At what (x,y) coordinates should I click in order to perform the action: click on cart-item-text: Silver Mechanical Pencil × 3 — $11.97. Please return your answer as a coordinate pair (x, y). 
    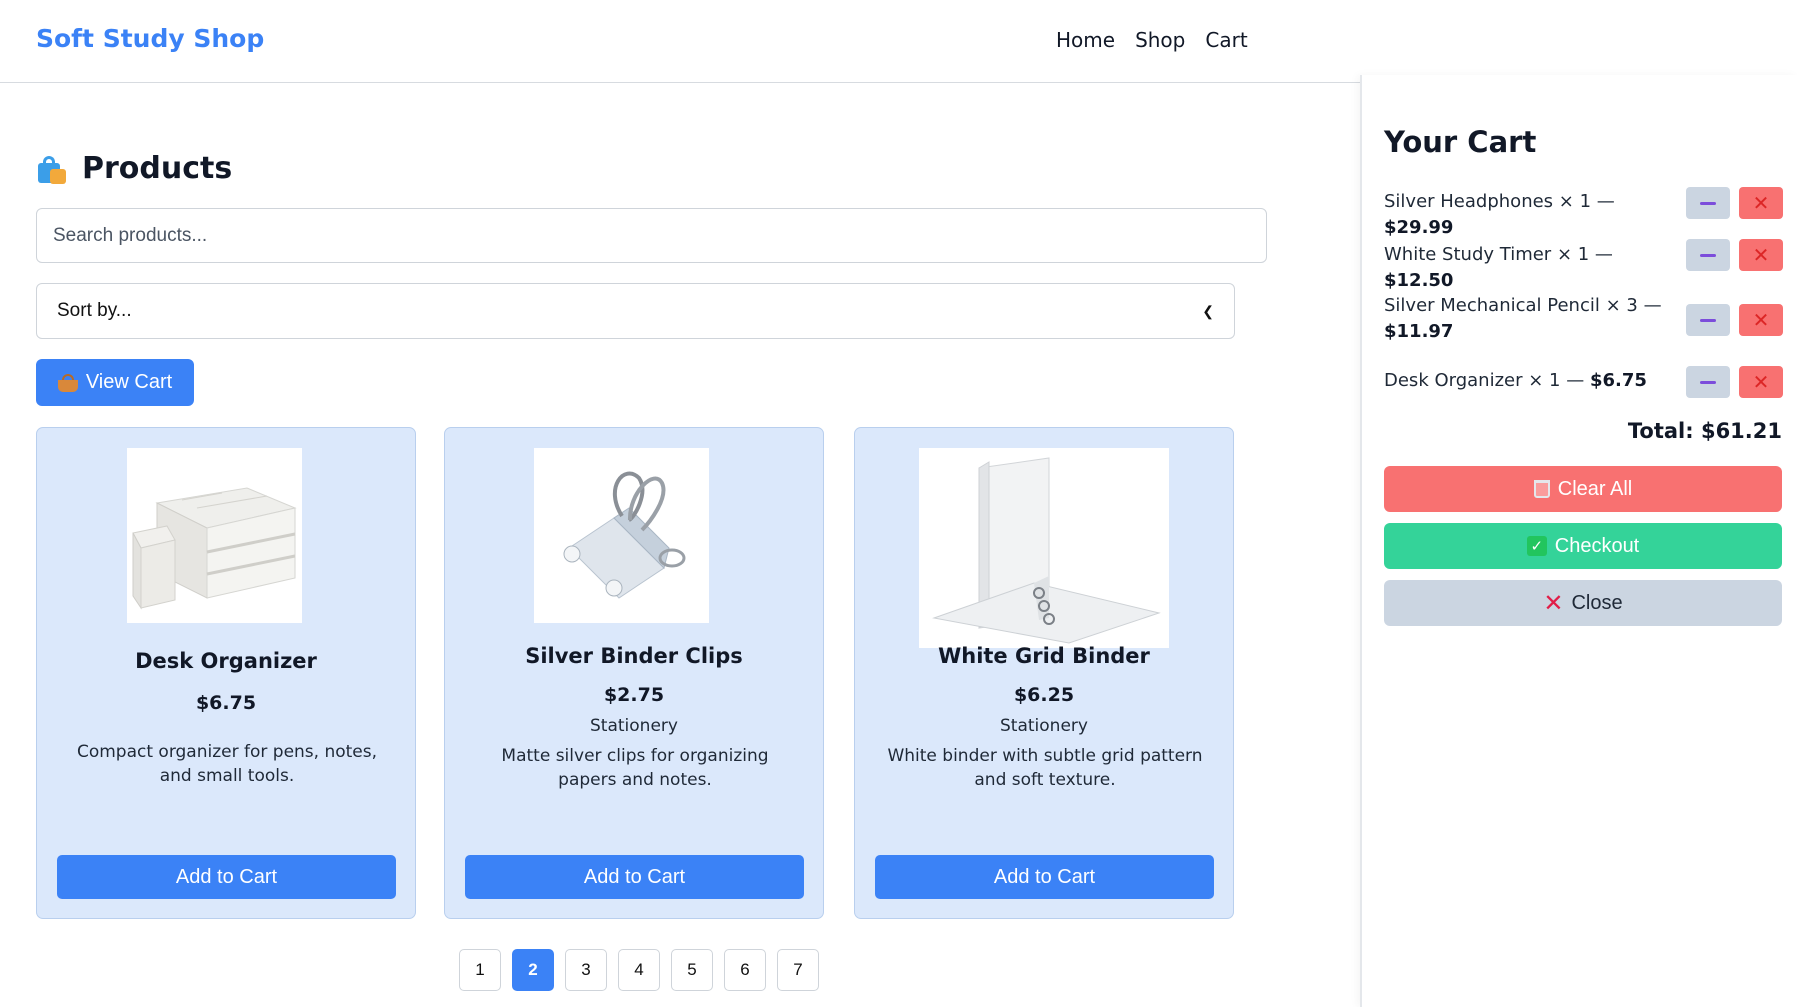
    Looking at the image, I should click on (1523, 318).